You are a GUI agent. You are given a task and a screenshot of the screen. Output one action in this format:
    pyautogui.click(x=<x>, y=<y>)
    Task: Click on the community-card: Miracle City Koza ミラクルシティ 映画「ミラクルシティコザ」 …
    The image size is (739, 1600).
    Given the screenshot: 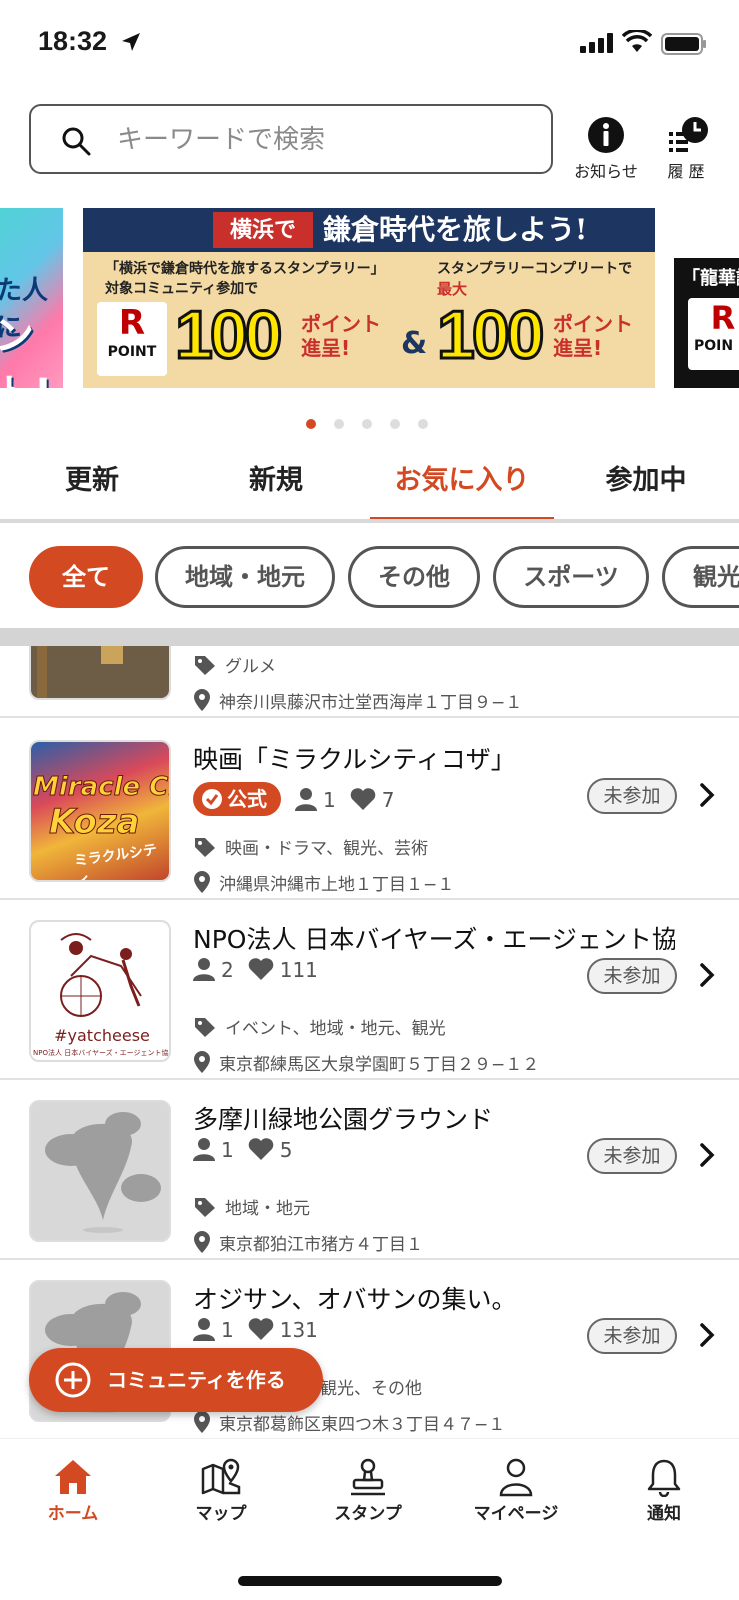 What is the action you would take?
    pyautogui.click(x=369, y=810)
    